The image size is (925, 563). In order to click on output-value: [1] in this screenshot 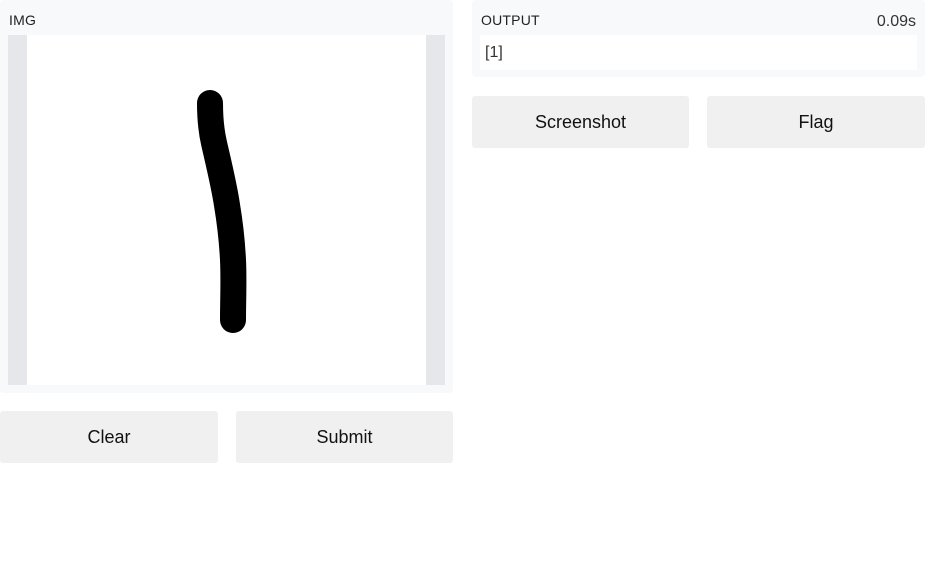, I will do `click(494, 52)`.